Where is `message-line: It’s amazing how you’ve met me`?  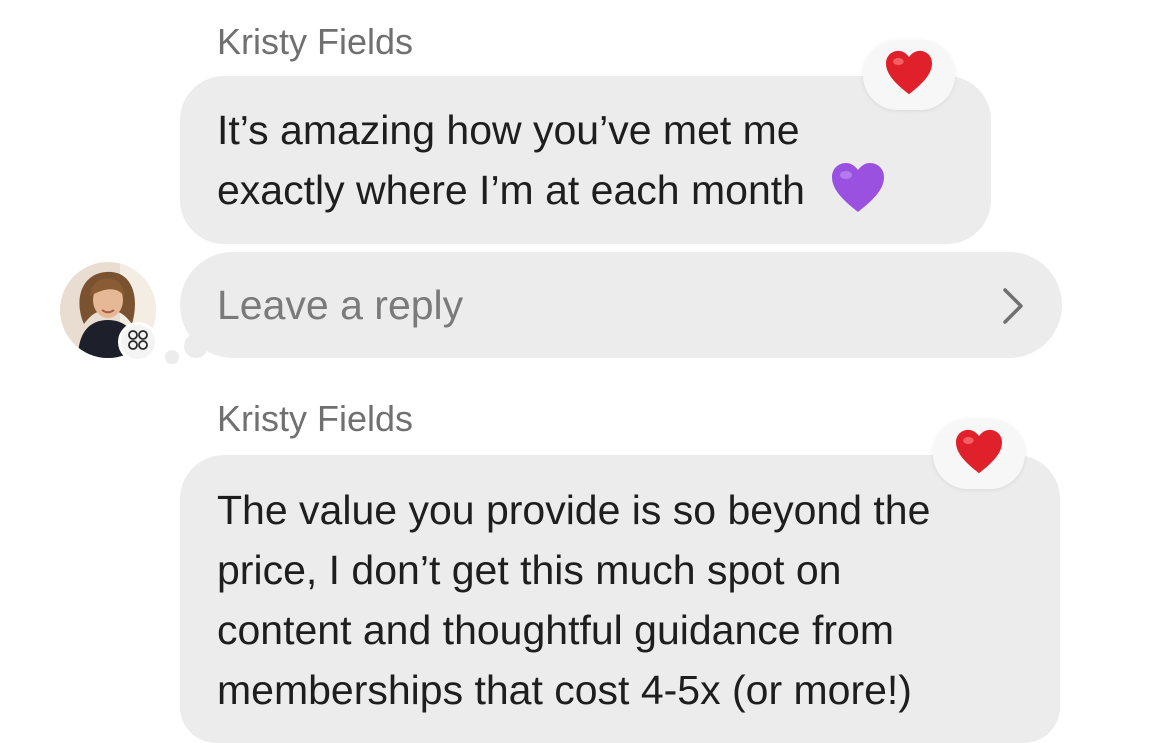 message-line: It’s amazing how you’ve met me is located at coordinates (508, 130).